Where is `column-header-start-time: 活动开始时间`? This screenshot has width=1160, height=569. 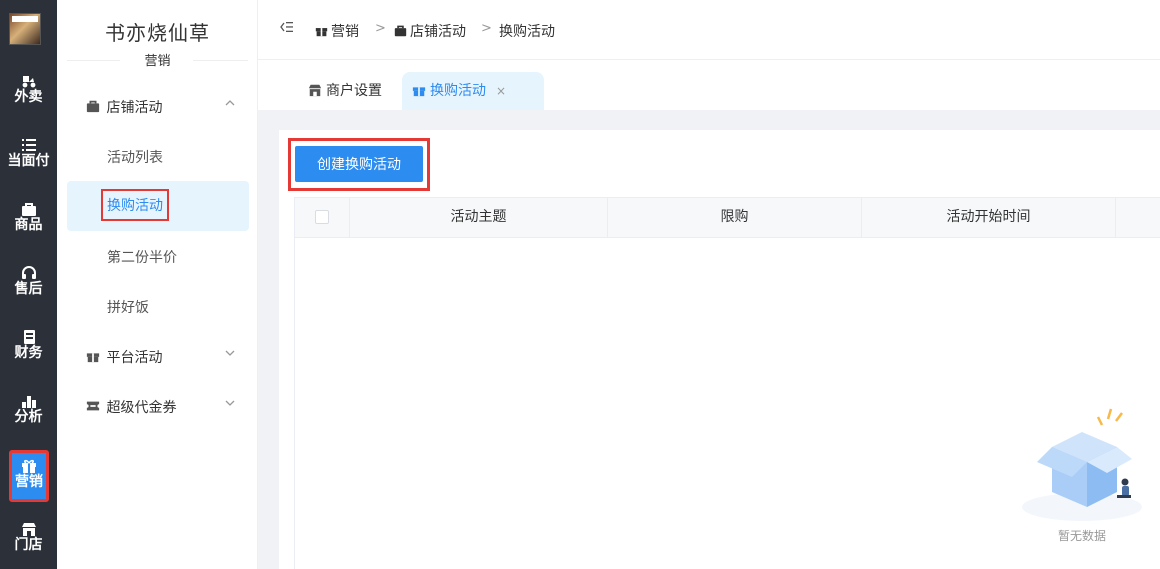
column-header-start-time: 活动开始时间 is located at coordinates (989, 217).